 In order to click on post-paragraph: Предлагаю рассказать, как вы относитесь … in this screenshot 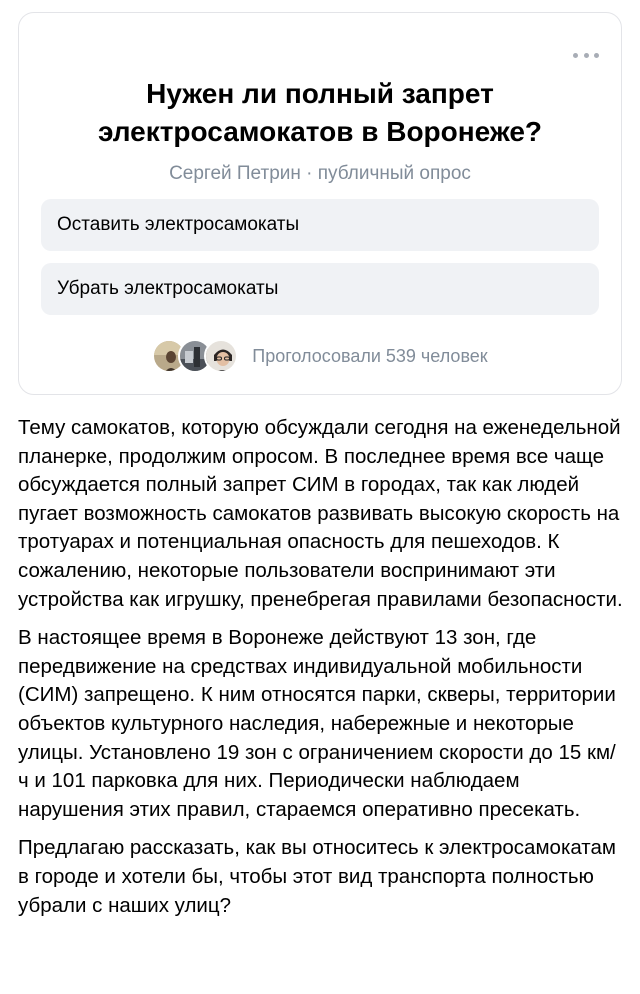, I will do `click(317, 876)`.